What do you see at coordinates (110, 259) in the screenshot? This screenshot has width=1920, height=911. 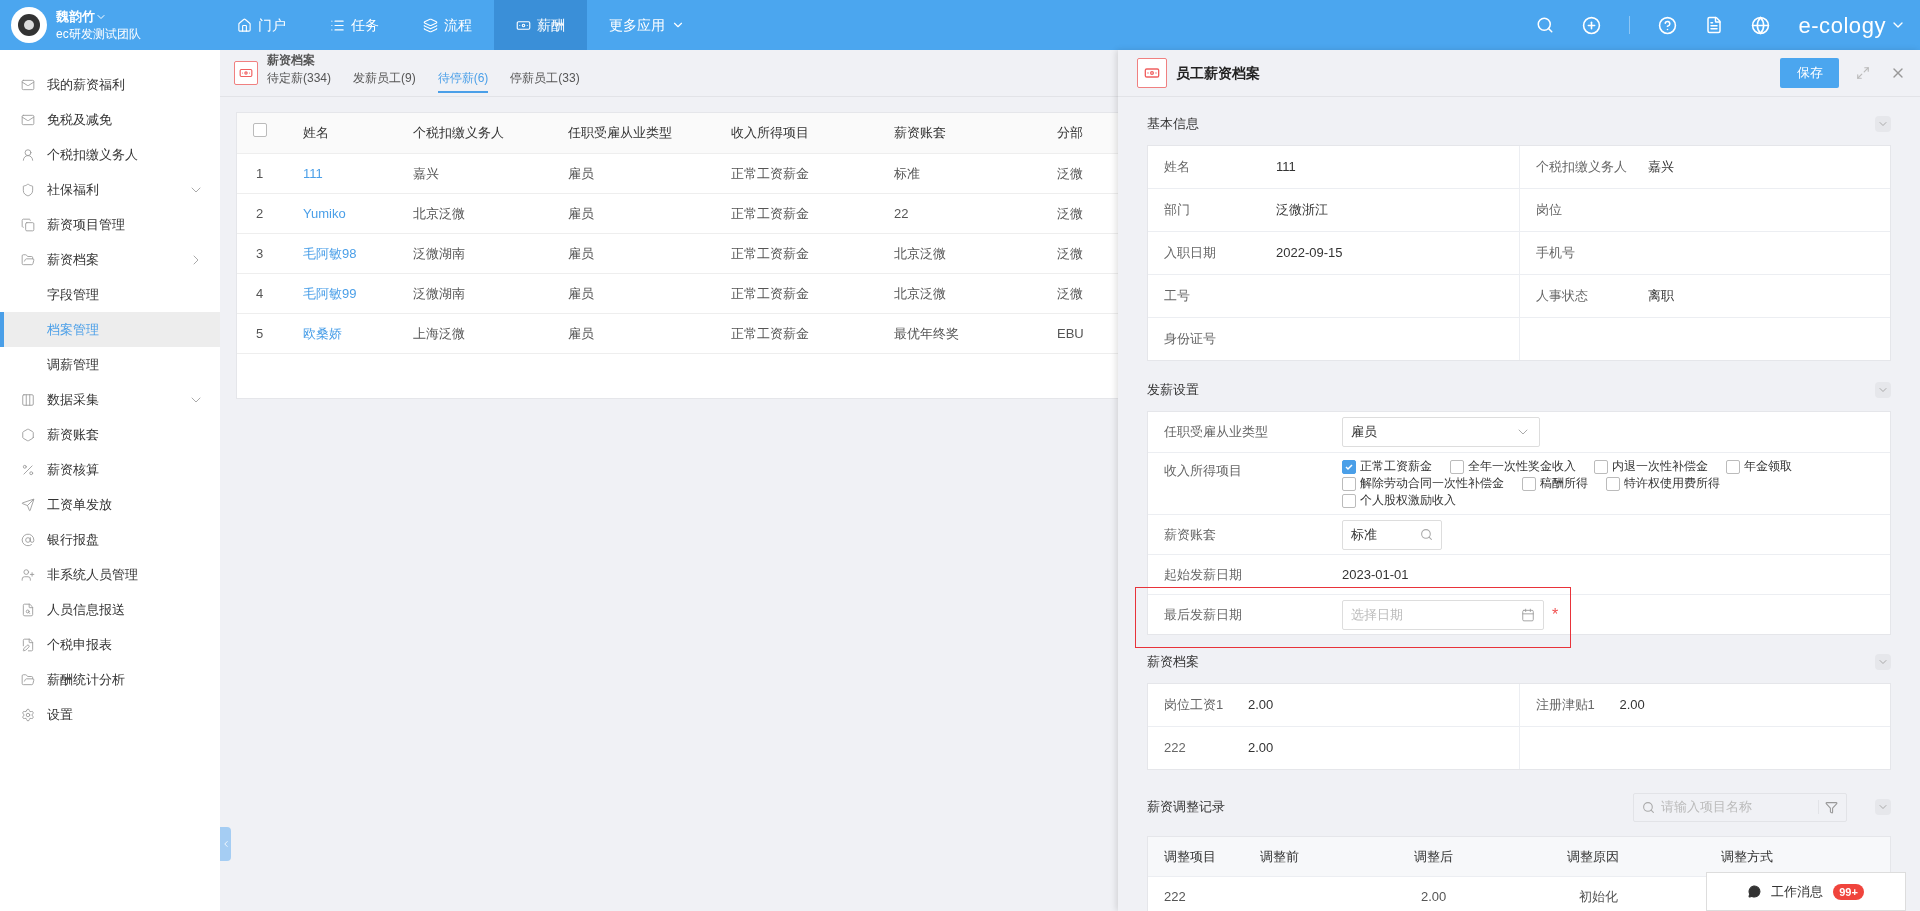 I see `sidebar-item: 薪资档案` at bounding box center [110, 259].